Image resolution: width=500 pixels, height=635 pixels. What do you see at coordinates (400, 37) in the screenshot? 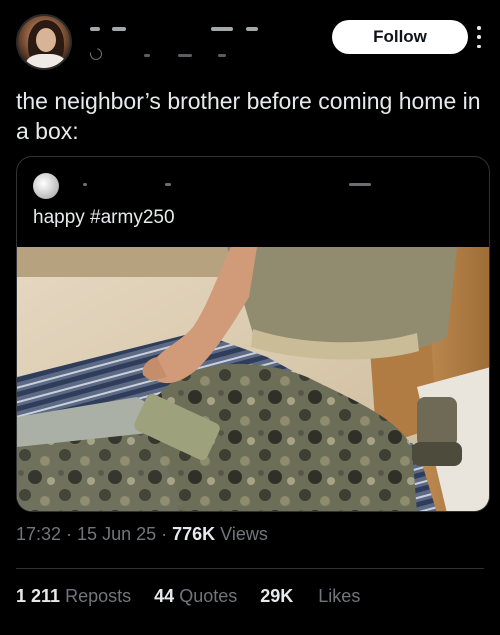
I see `follow-button: Follow` at bounding box center [400, 37].